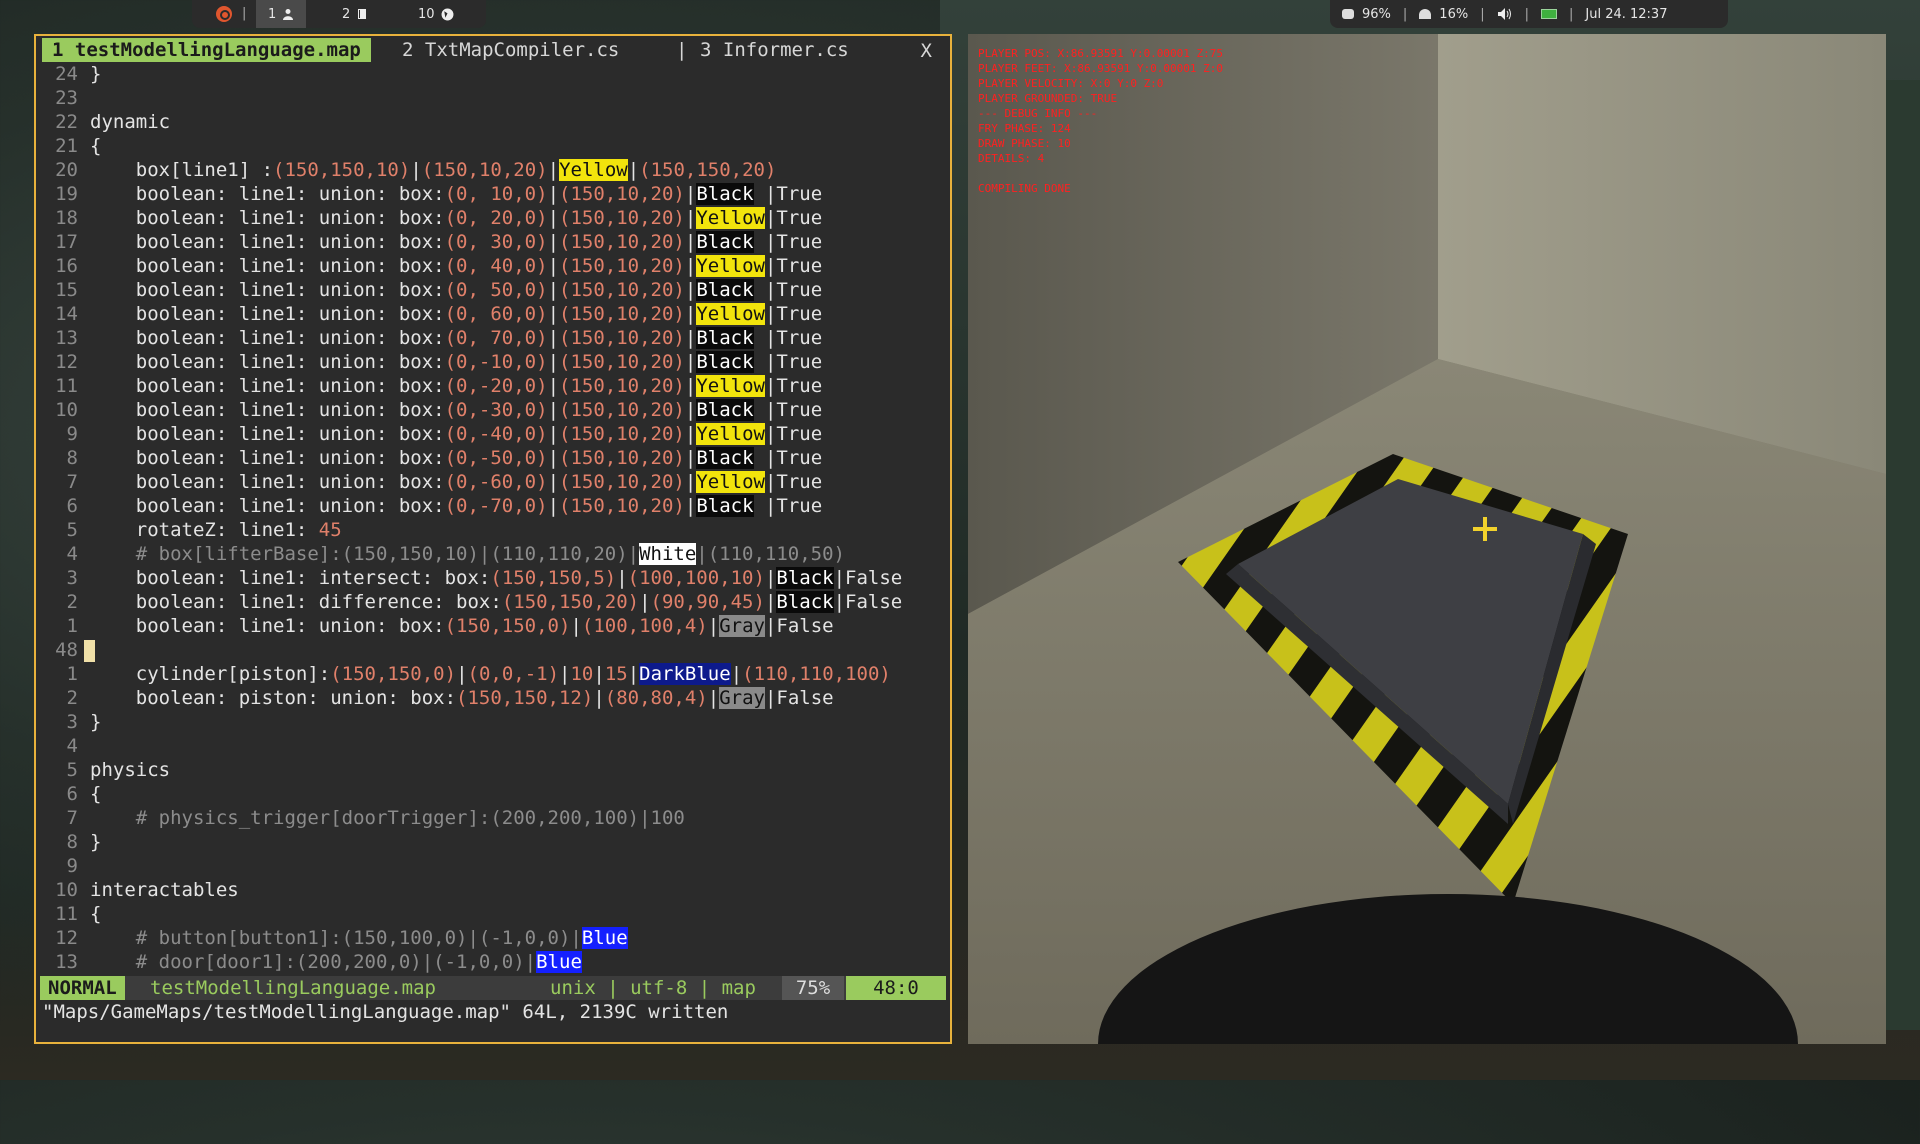 This screenshot has width=1920, height=1144. What do you see at coordinates (868, 602) in the screenshot?
I see `bool-text: |False` at bounding box center [868, 602].